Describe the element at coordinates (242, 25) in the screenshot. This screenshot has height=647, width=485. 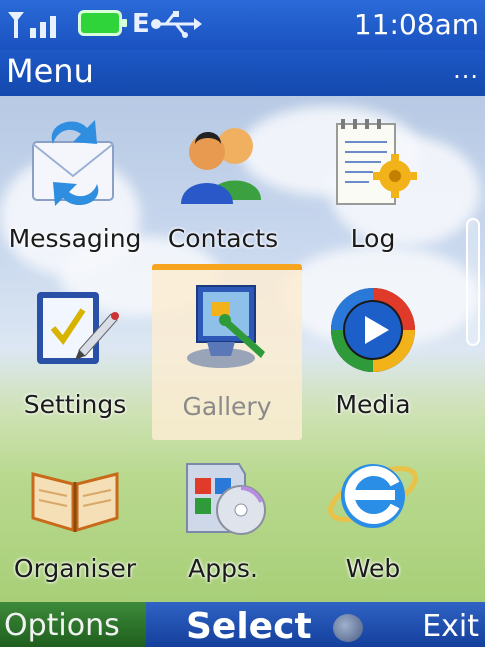
I see `status-bar: E 11:08am` at that location.